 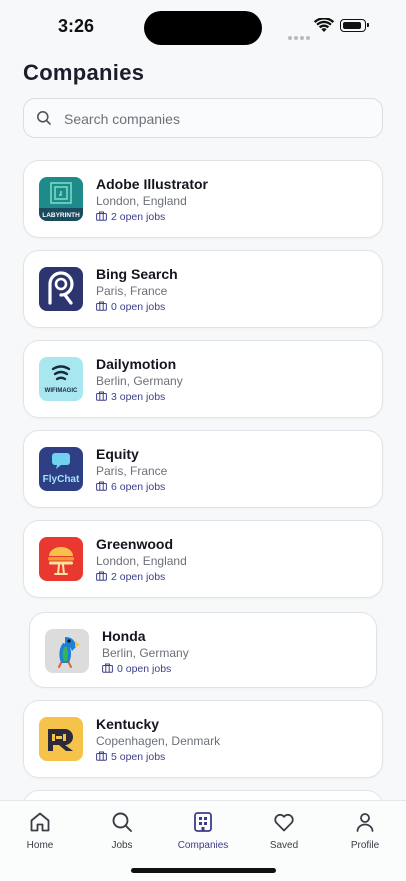 What do you see at coordinates (124, 636) in the screenshot?
I see `company-name: Honda` at bounding box center [124, 636].